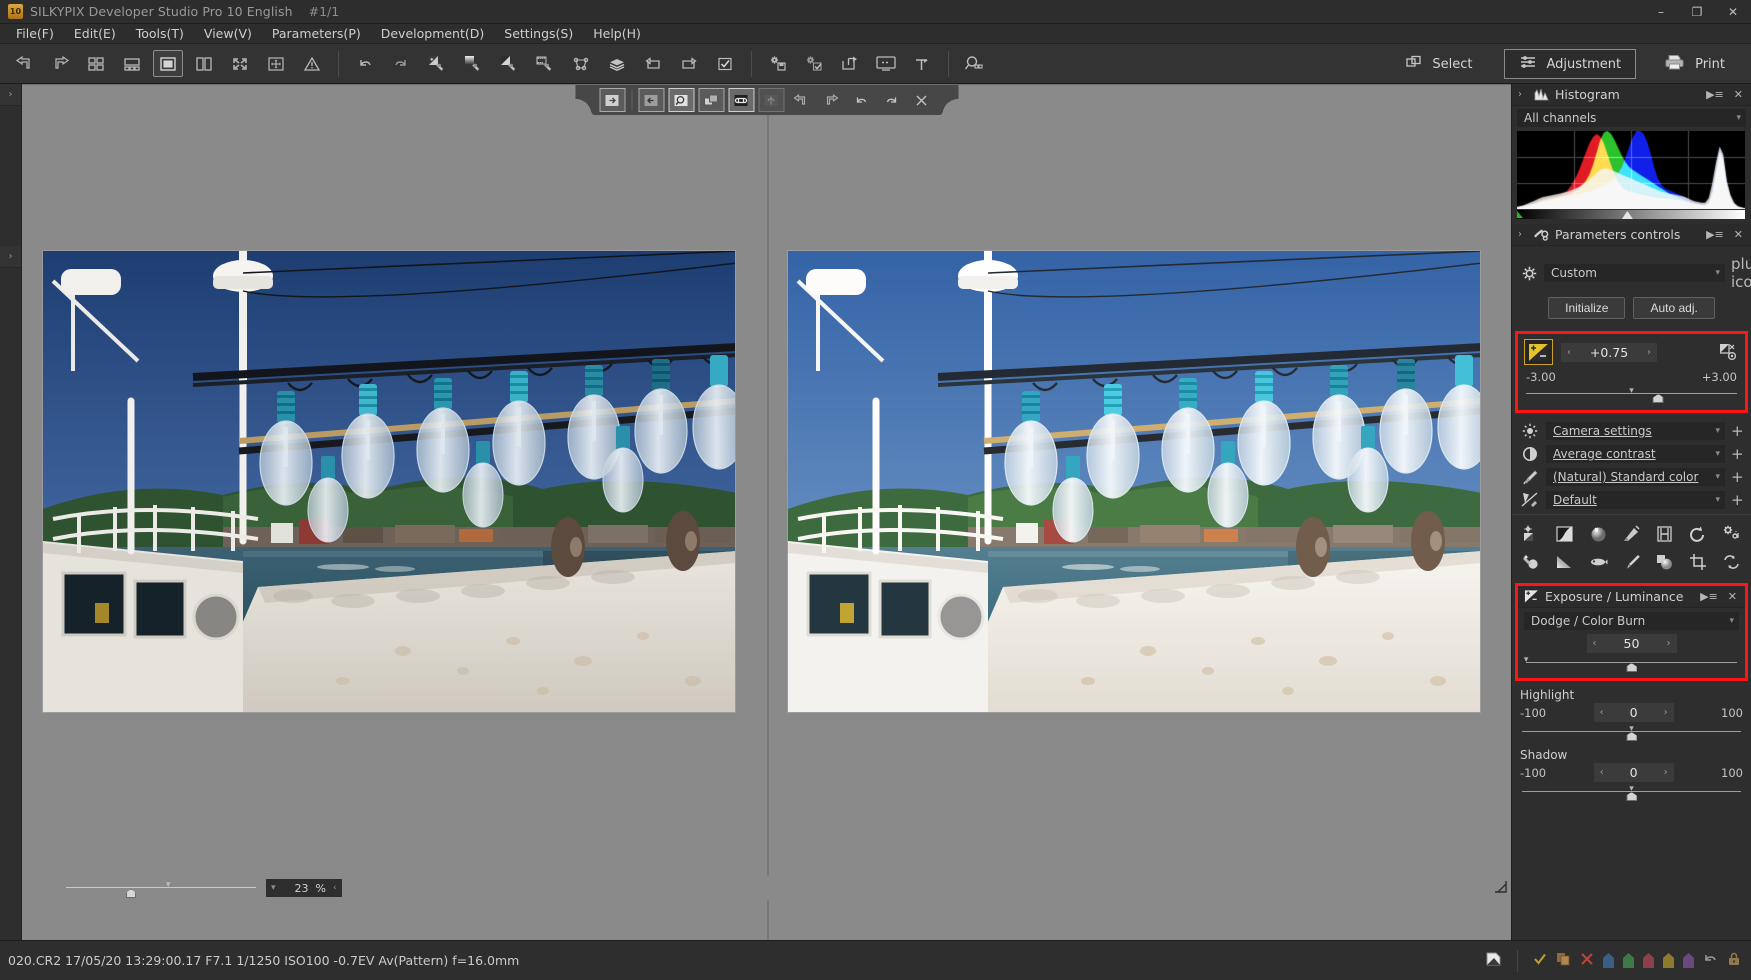 The width and height of the screenshot is (1751, 980). What do you see at coordinates (1728, 352) in the screenshot?
I see `exposure-auto-icon` at bounding box center [1728, 352].